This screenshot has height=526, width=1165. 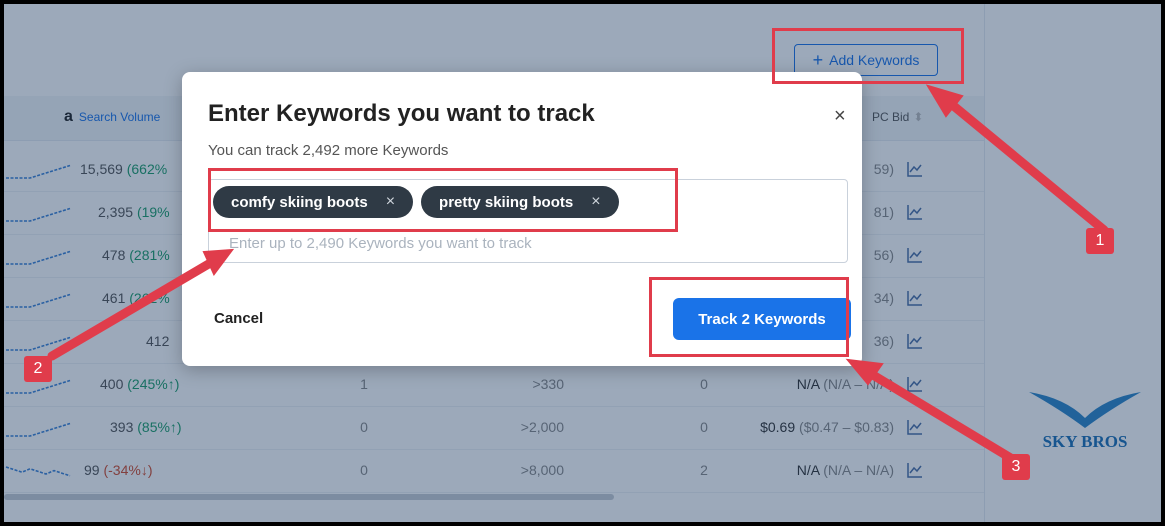 I want to click on cancel-button: Cancel, so click(x=238, y=318).